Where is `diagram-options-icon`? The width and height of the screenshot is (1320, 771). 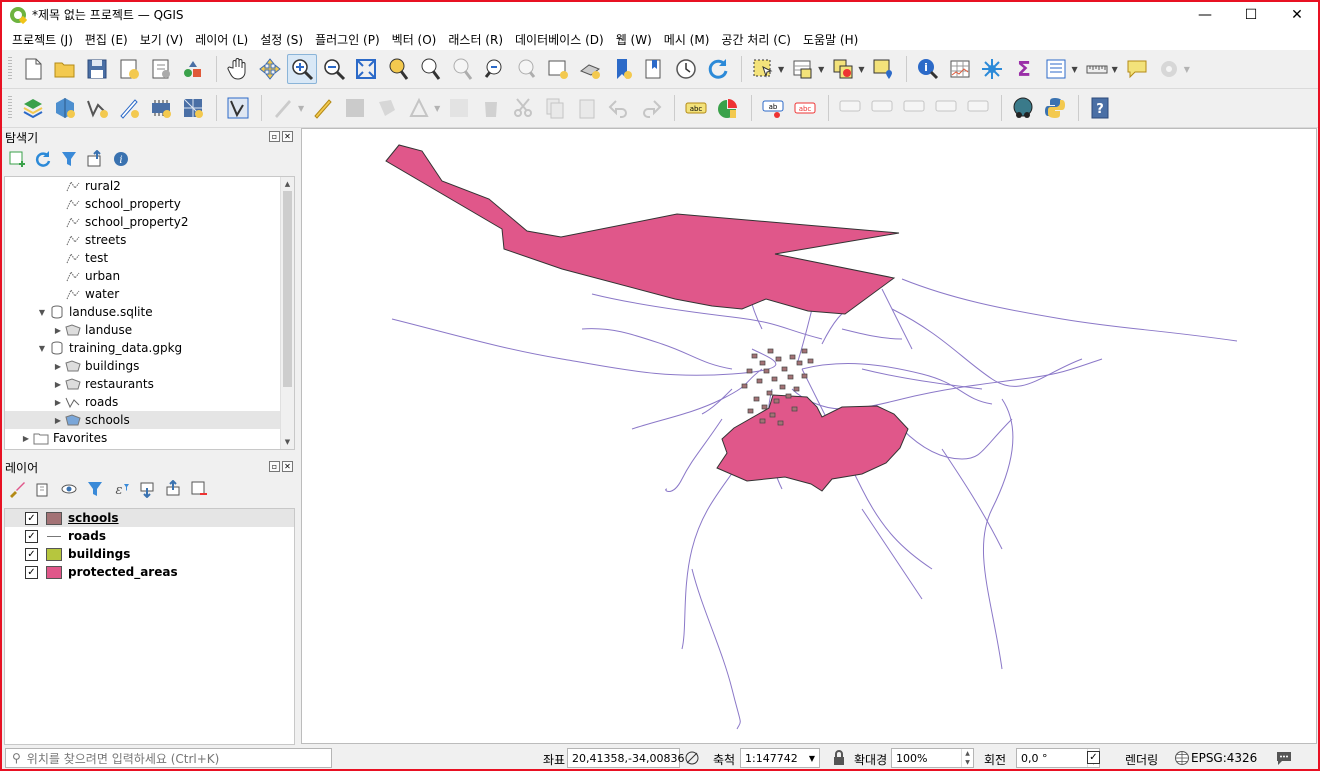
diagram-options-icon is located at coordinates (728, 108).